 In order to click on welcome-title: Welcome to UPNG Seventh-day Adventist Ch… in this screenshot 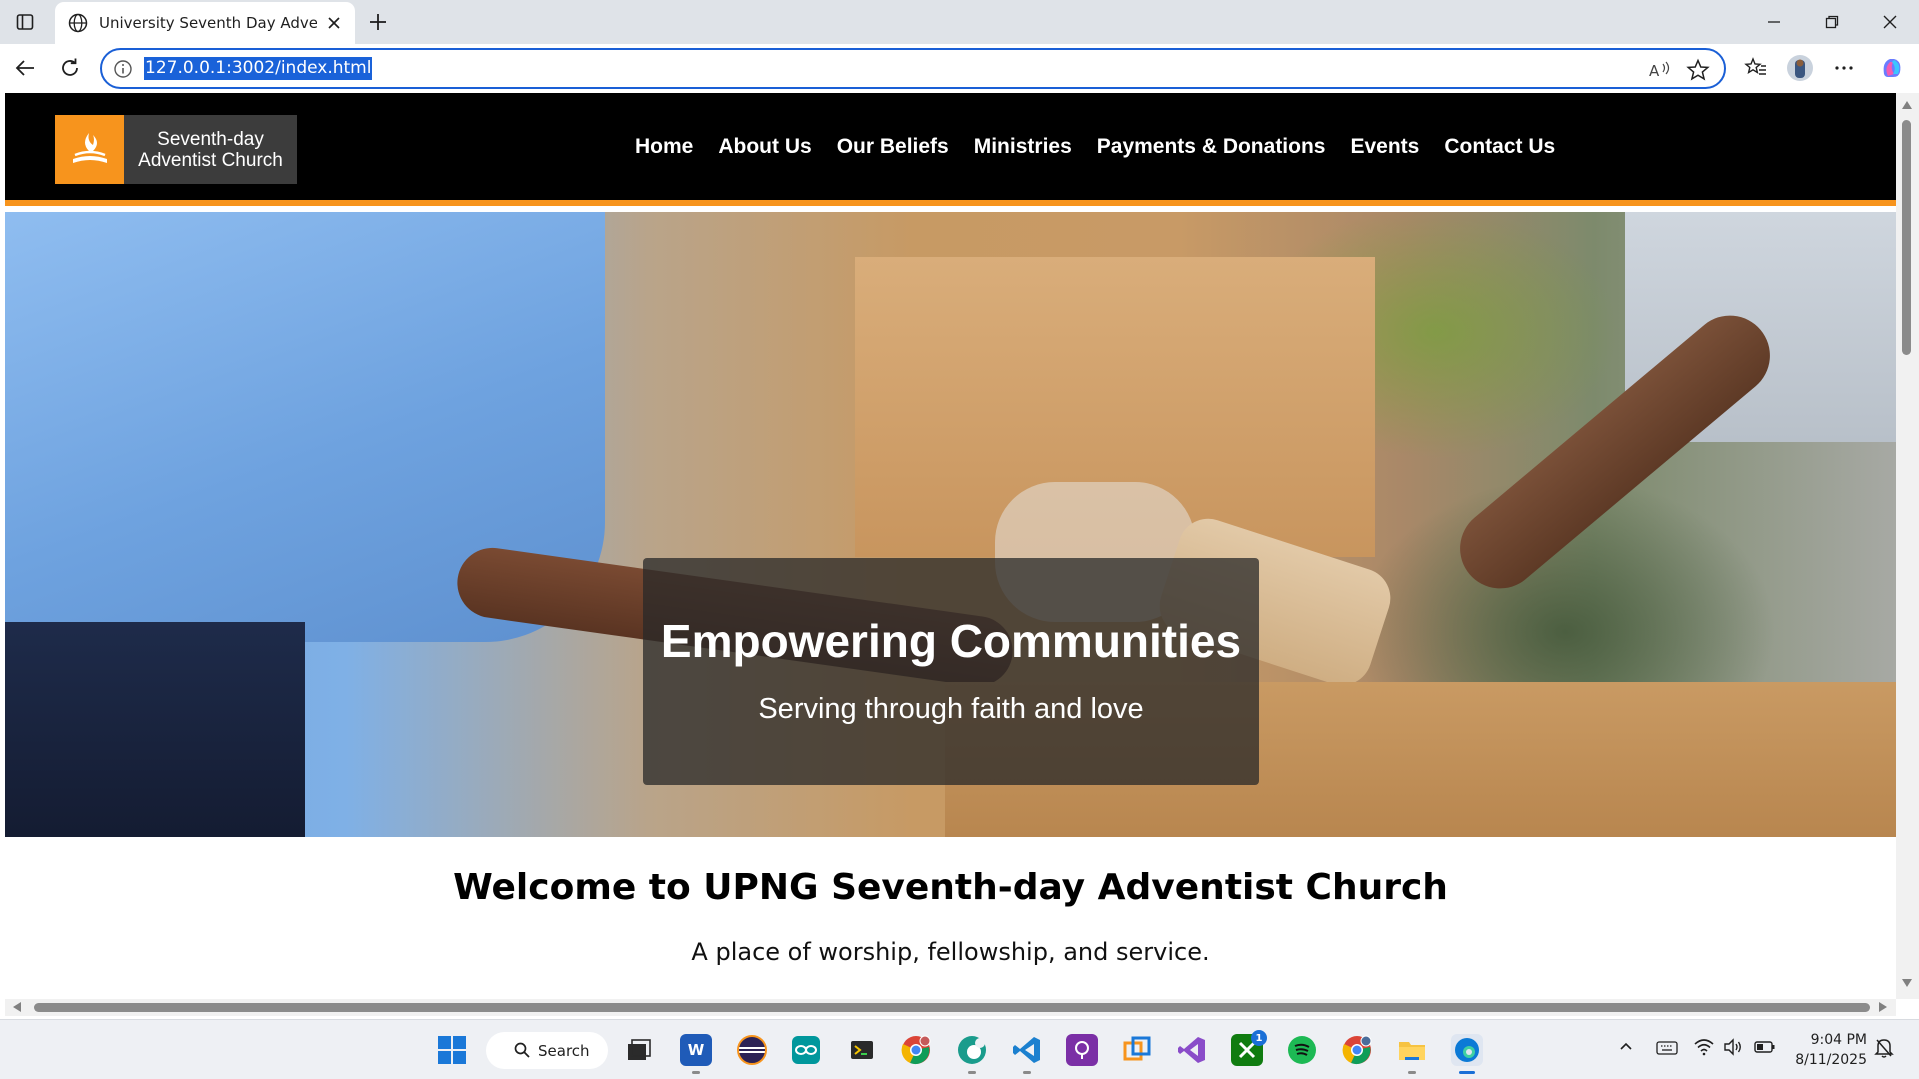, I will do `click(950, 887)`.